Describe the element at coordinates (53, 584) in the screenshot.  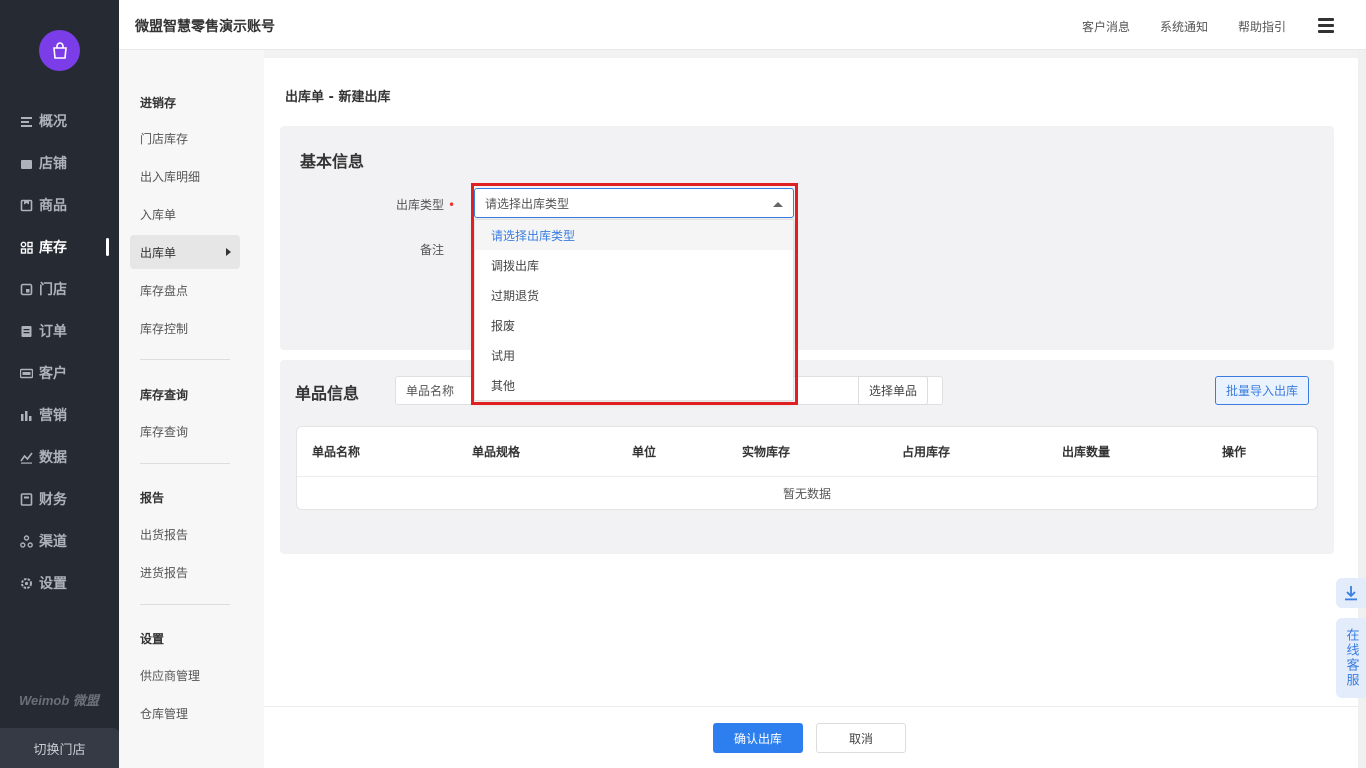
I see `nav-label: 设置` at that location.